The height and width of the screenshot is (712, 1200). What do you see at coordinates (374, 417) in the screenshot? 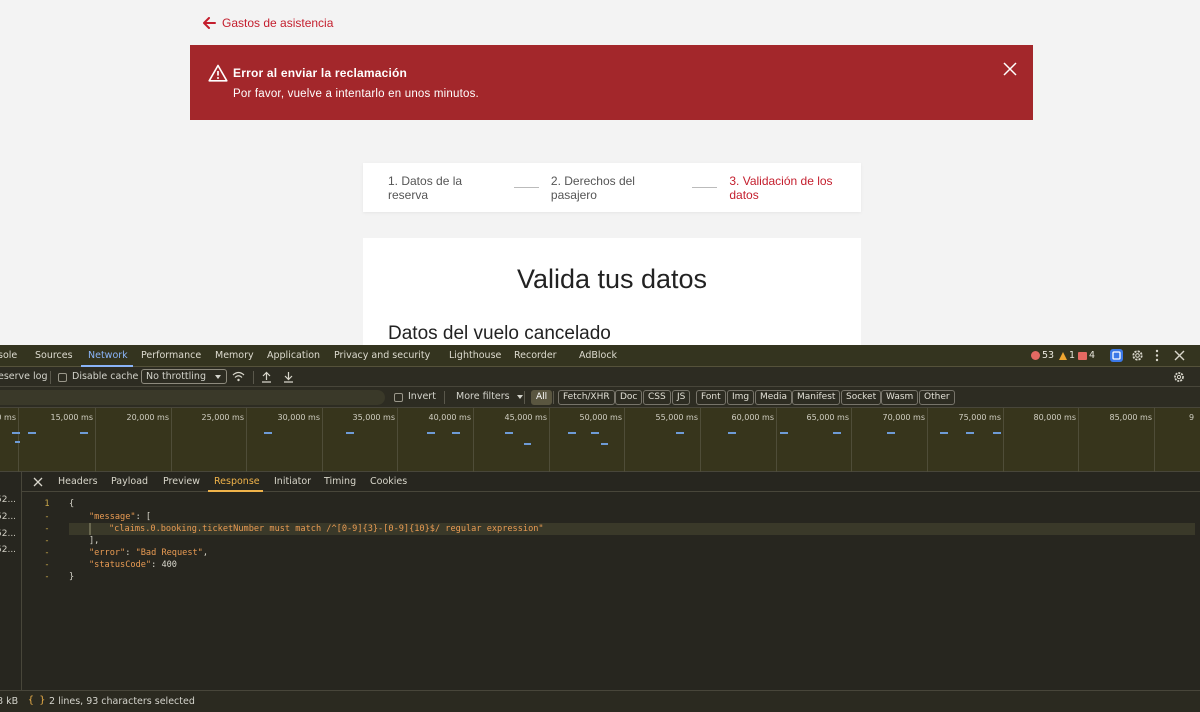
I see `timeline-tick-label: 35,000 ms` at bounding box center [374, 417].